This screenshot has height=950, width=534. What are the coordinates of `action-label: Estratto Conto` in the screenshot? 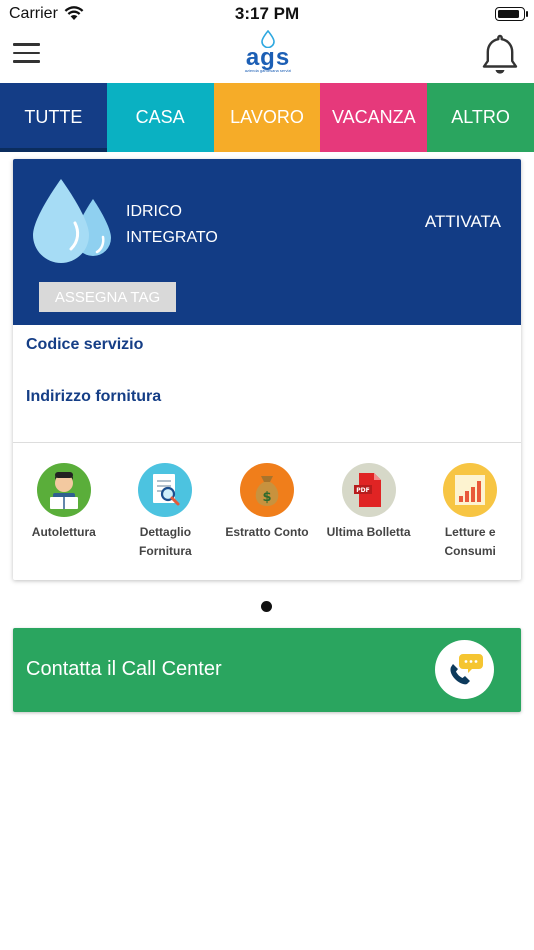 It's located at (267, 532).